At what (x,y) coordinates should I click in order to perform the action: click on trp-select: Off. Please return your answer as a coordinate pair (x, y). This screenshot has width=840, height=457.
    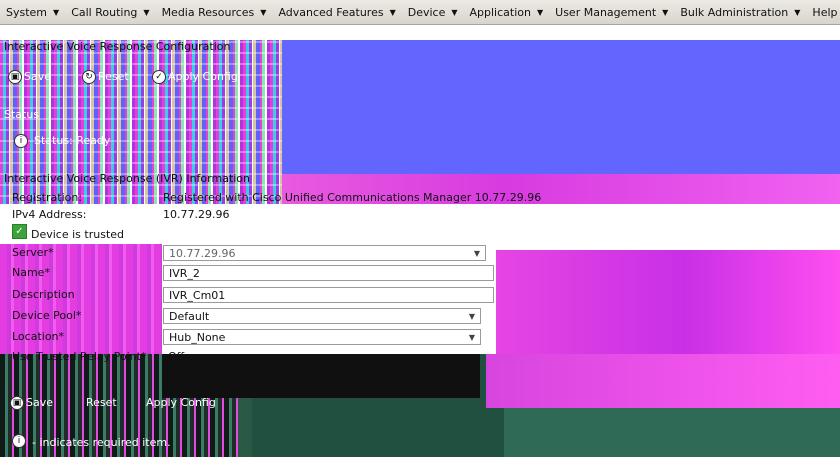
    Looking at the image, I should click on (176, 356).